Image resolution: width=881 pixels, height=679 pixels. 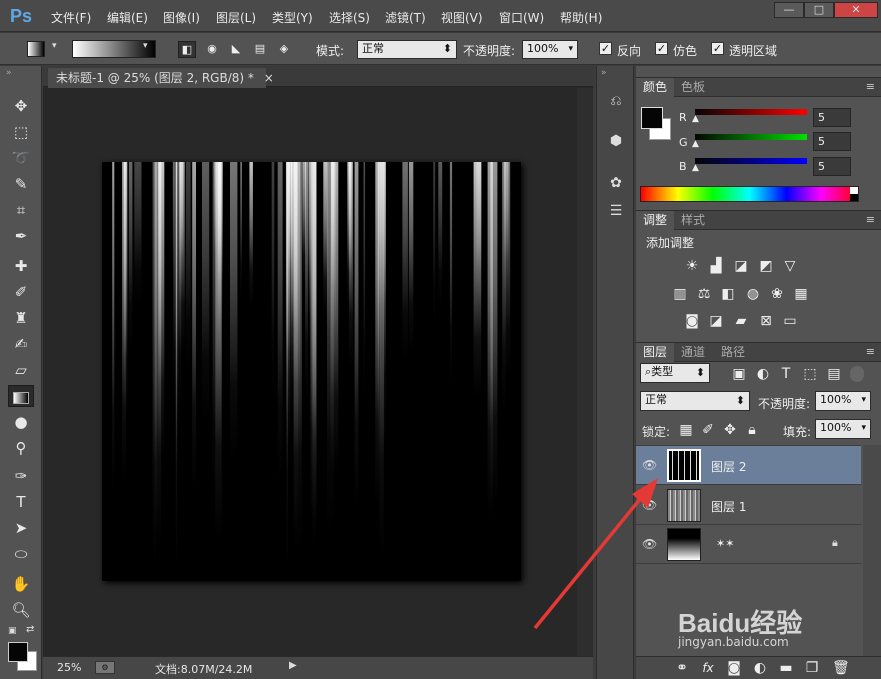 I want to click on tab-layers: 图层, so click(x=655, y=352).